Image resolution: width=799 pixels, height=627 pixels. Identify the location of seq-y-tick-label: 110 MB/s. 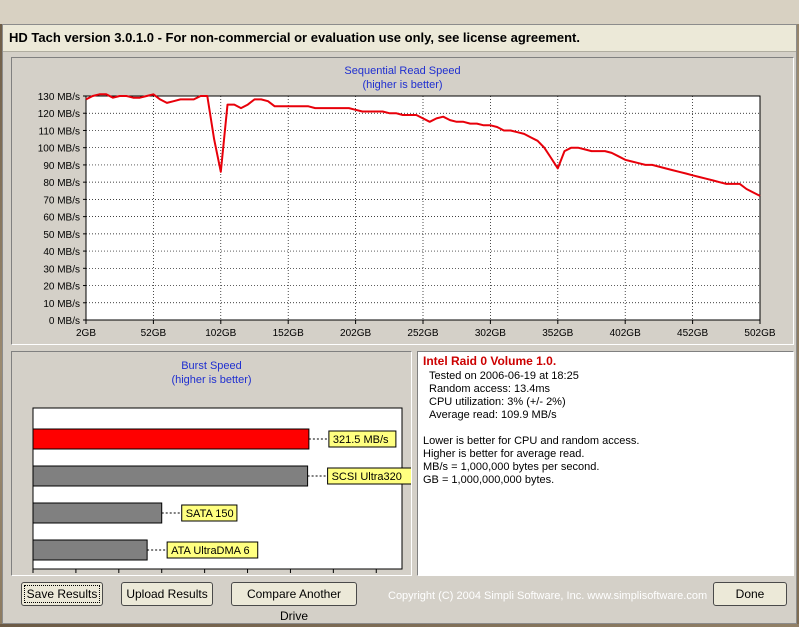
(60, 131).